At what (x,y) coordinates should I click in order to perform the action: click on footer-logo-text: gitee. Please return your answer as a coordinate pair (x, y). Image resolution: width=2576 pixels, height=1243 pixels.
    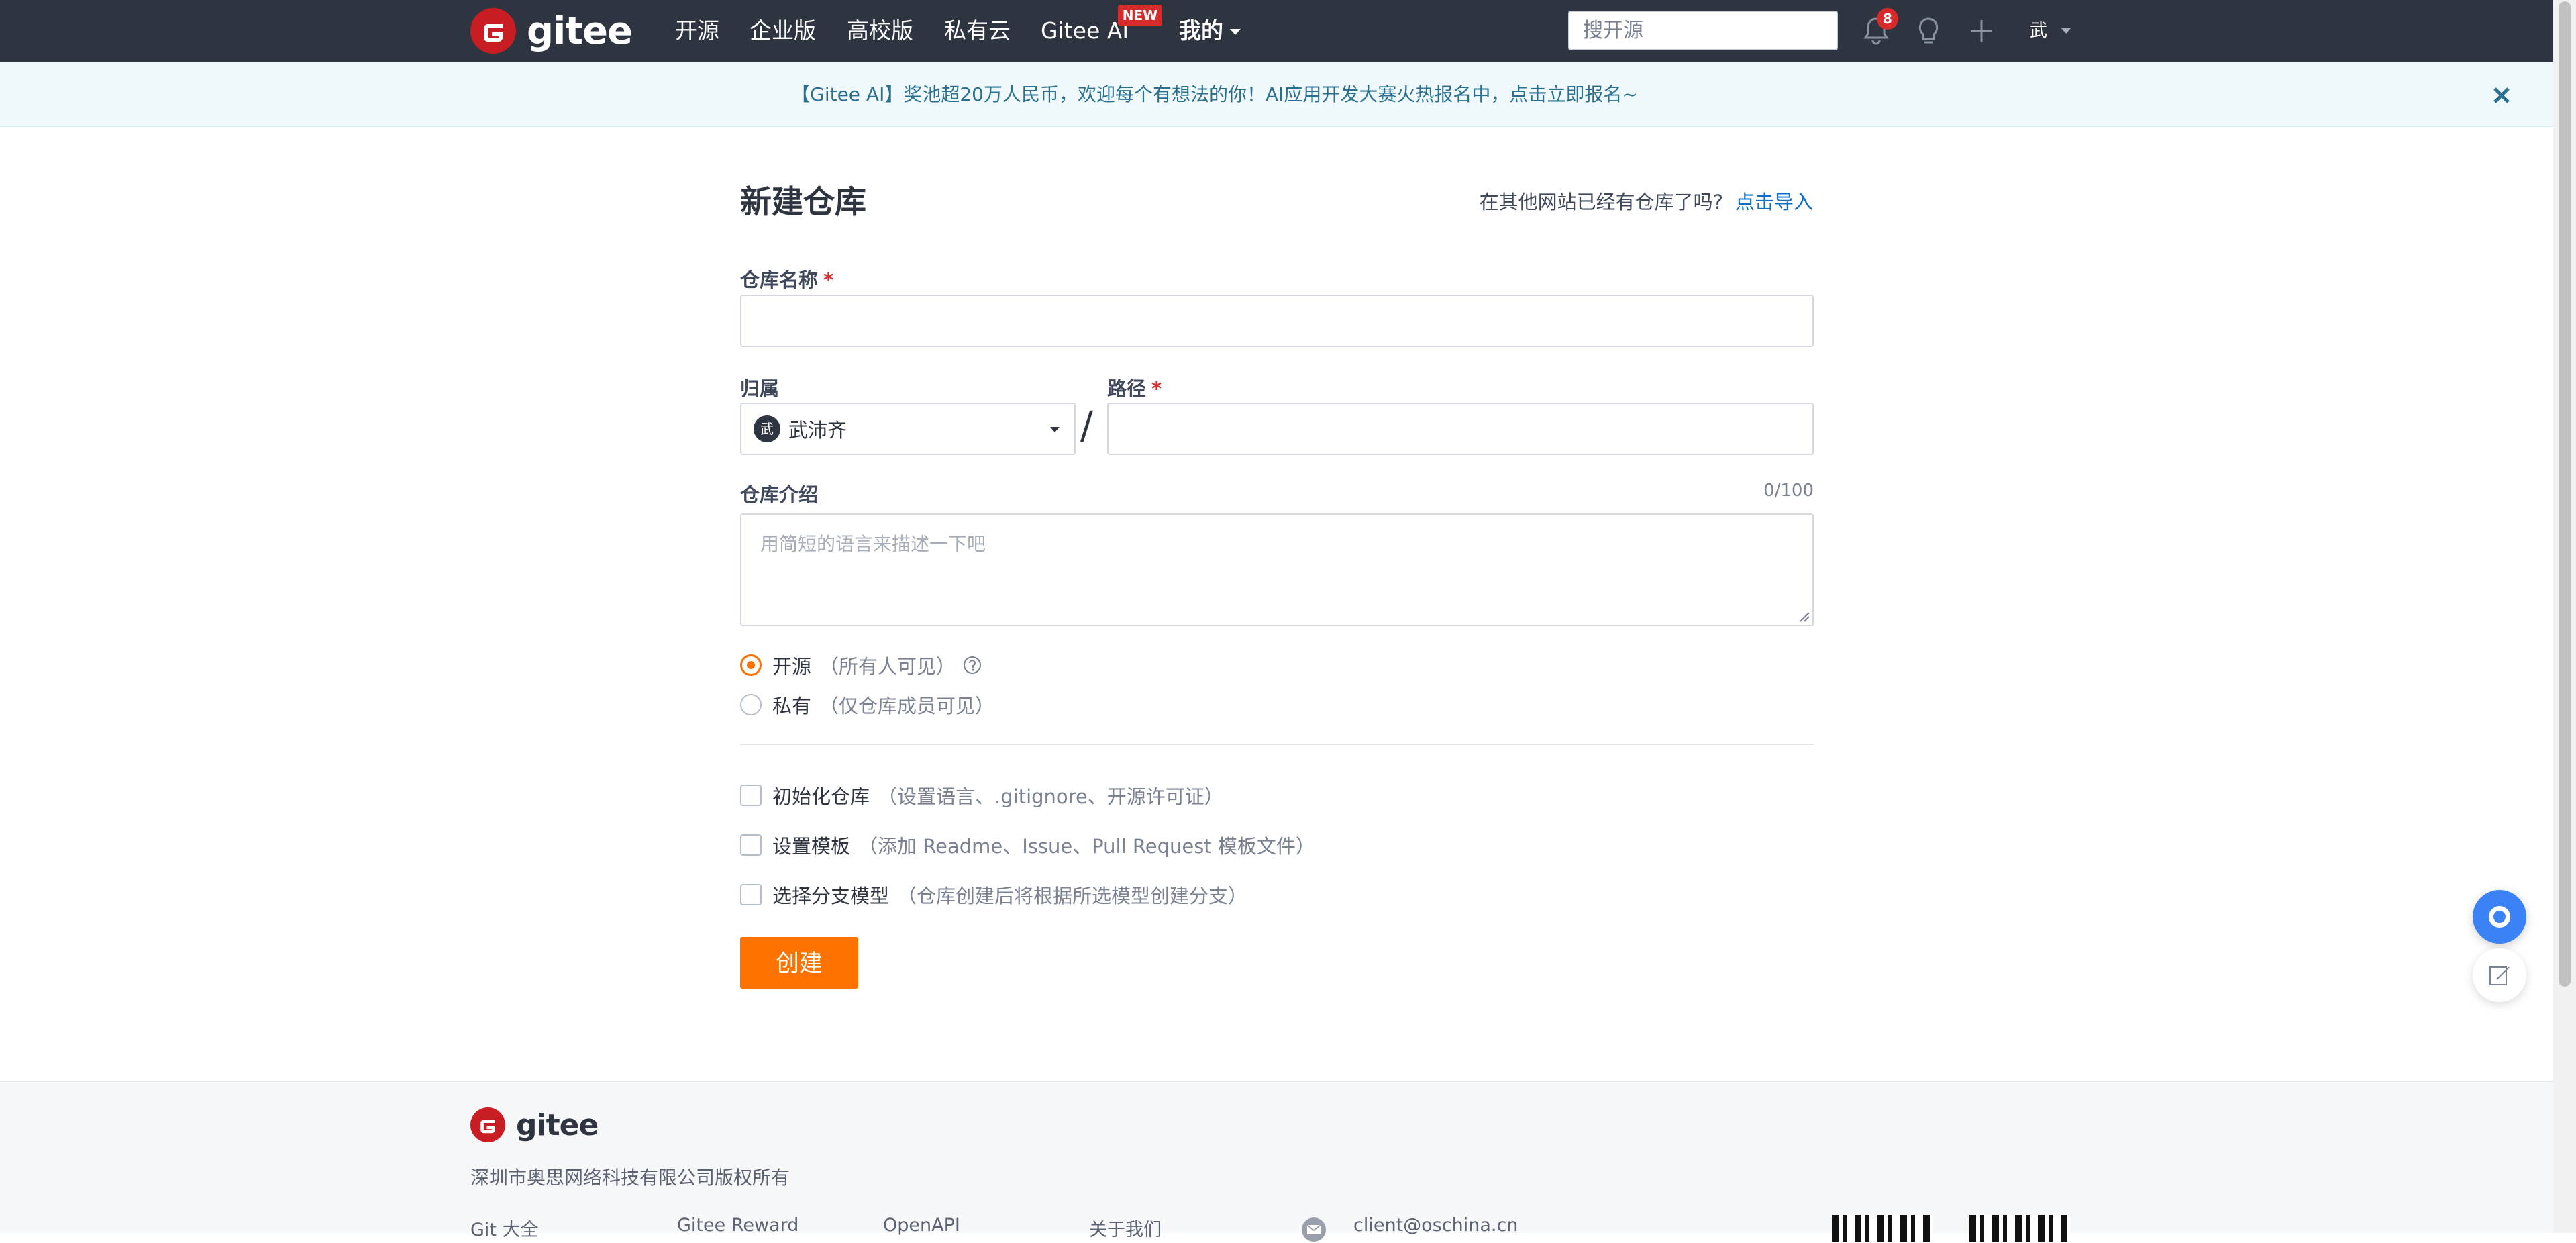
    Looking at the image, I should click on (557, 1124).